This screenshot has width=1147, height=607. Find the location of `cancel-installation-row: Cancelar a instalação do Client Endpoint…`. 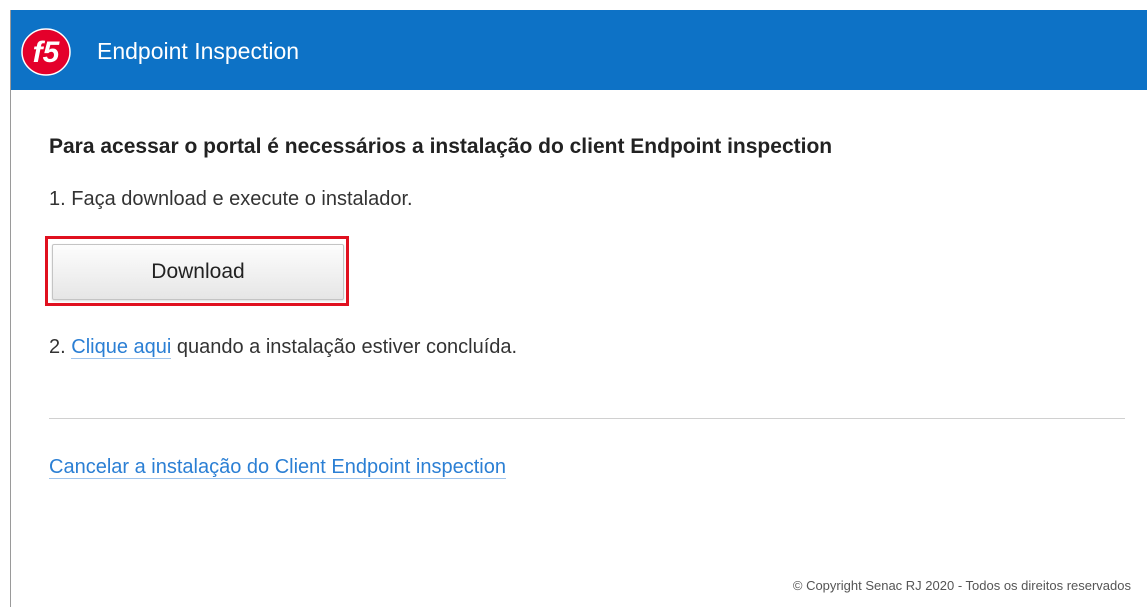

cancel-installation-row: Cancelar a instalação do Client Endpoint… is located at coordinates (277, 467).